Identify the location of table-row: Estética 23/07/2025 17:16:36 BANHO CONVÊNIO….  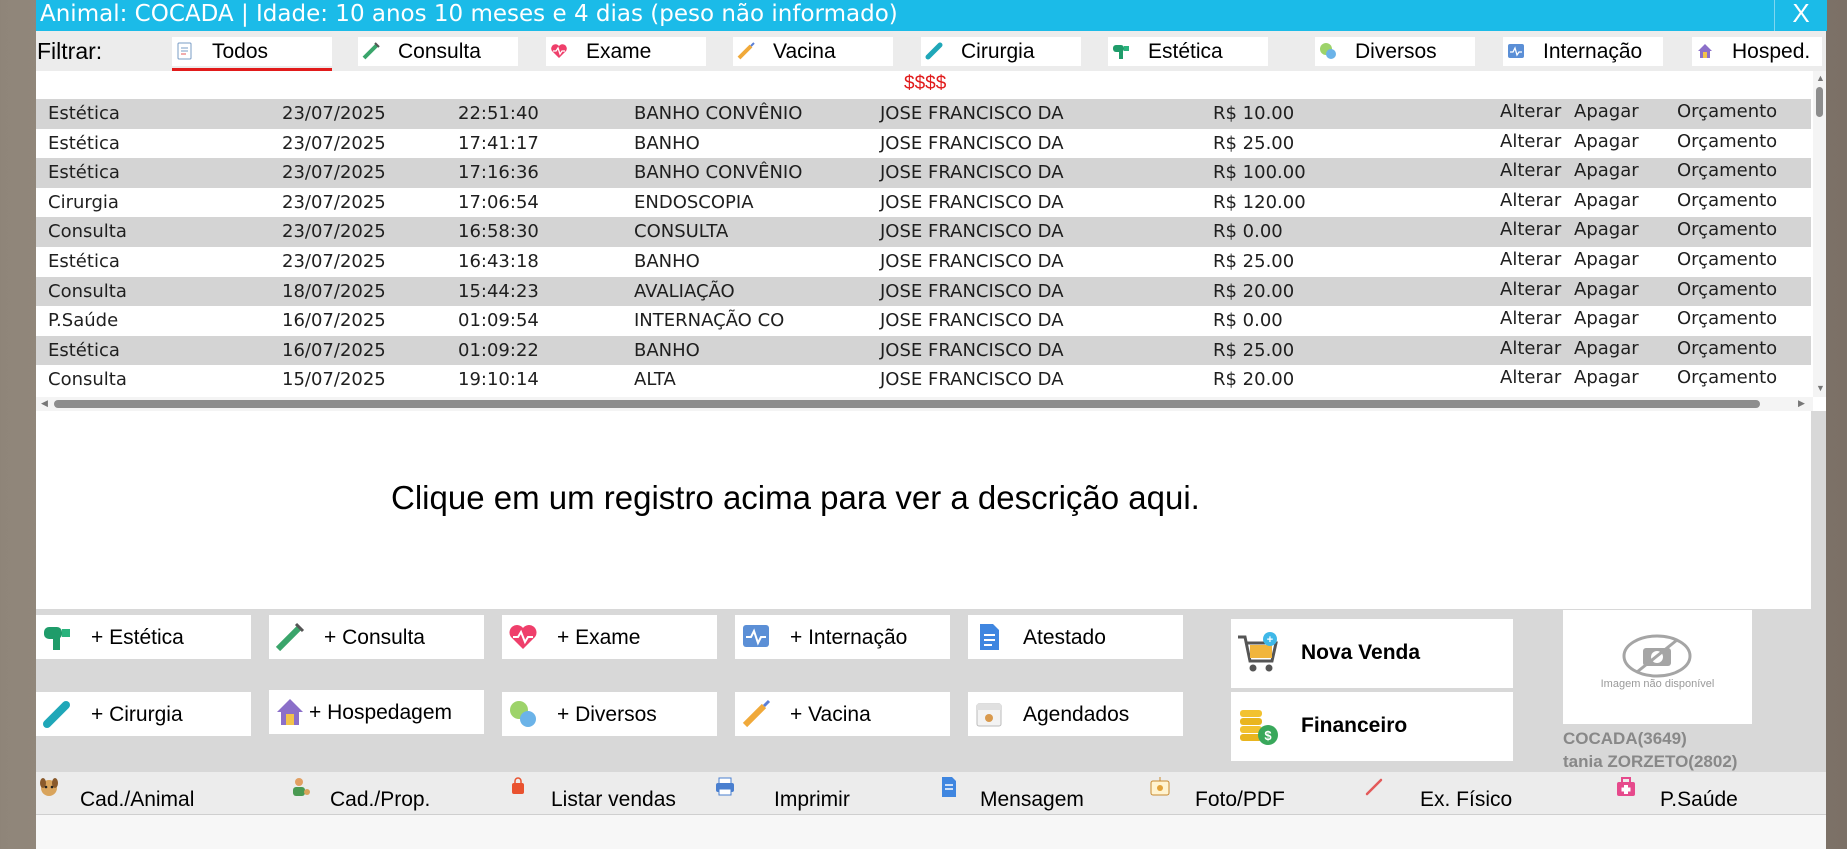
(923, 173).